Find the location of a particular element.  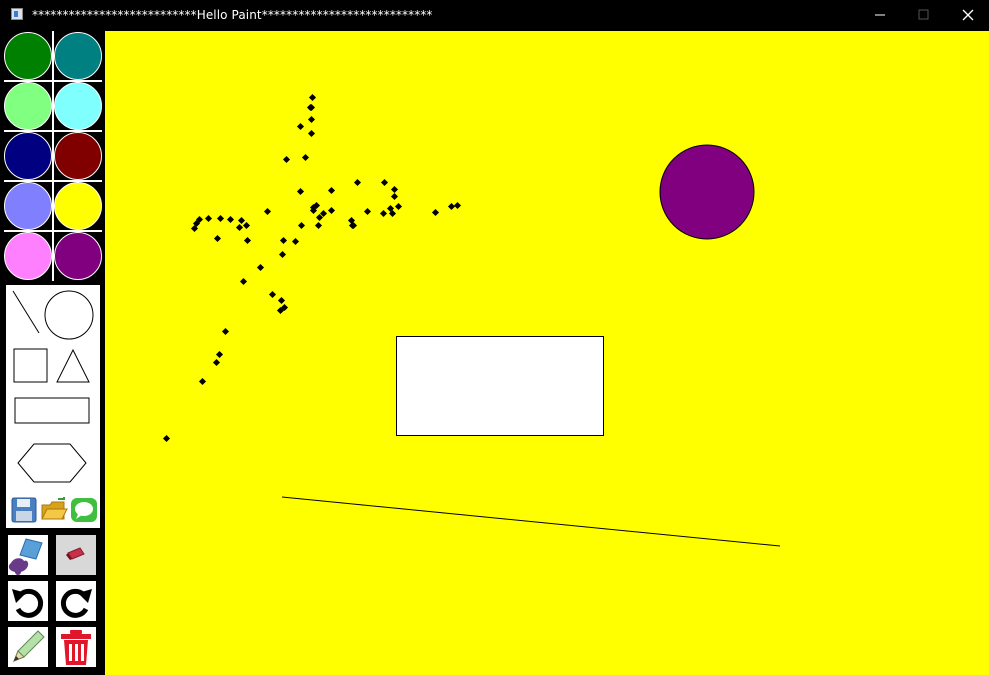

open-folder-icon is located at coordinates (54, 510).